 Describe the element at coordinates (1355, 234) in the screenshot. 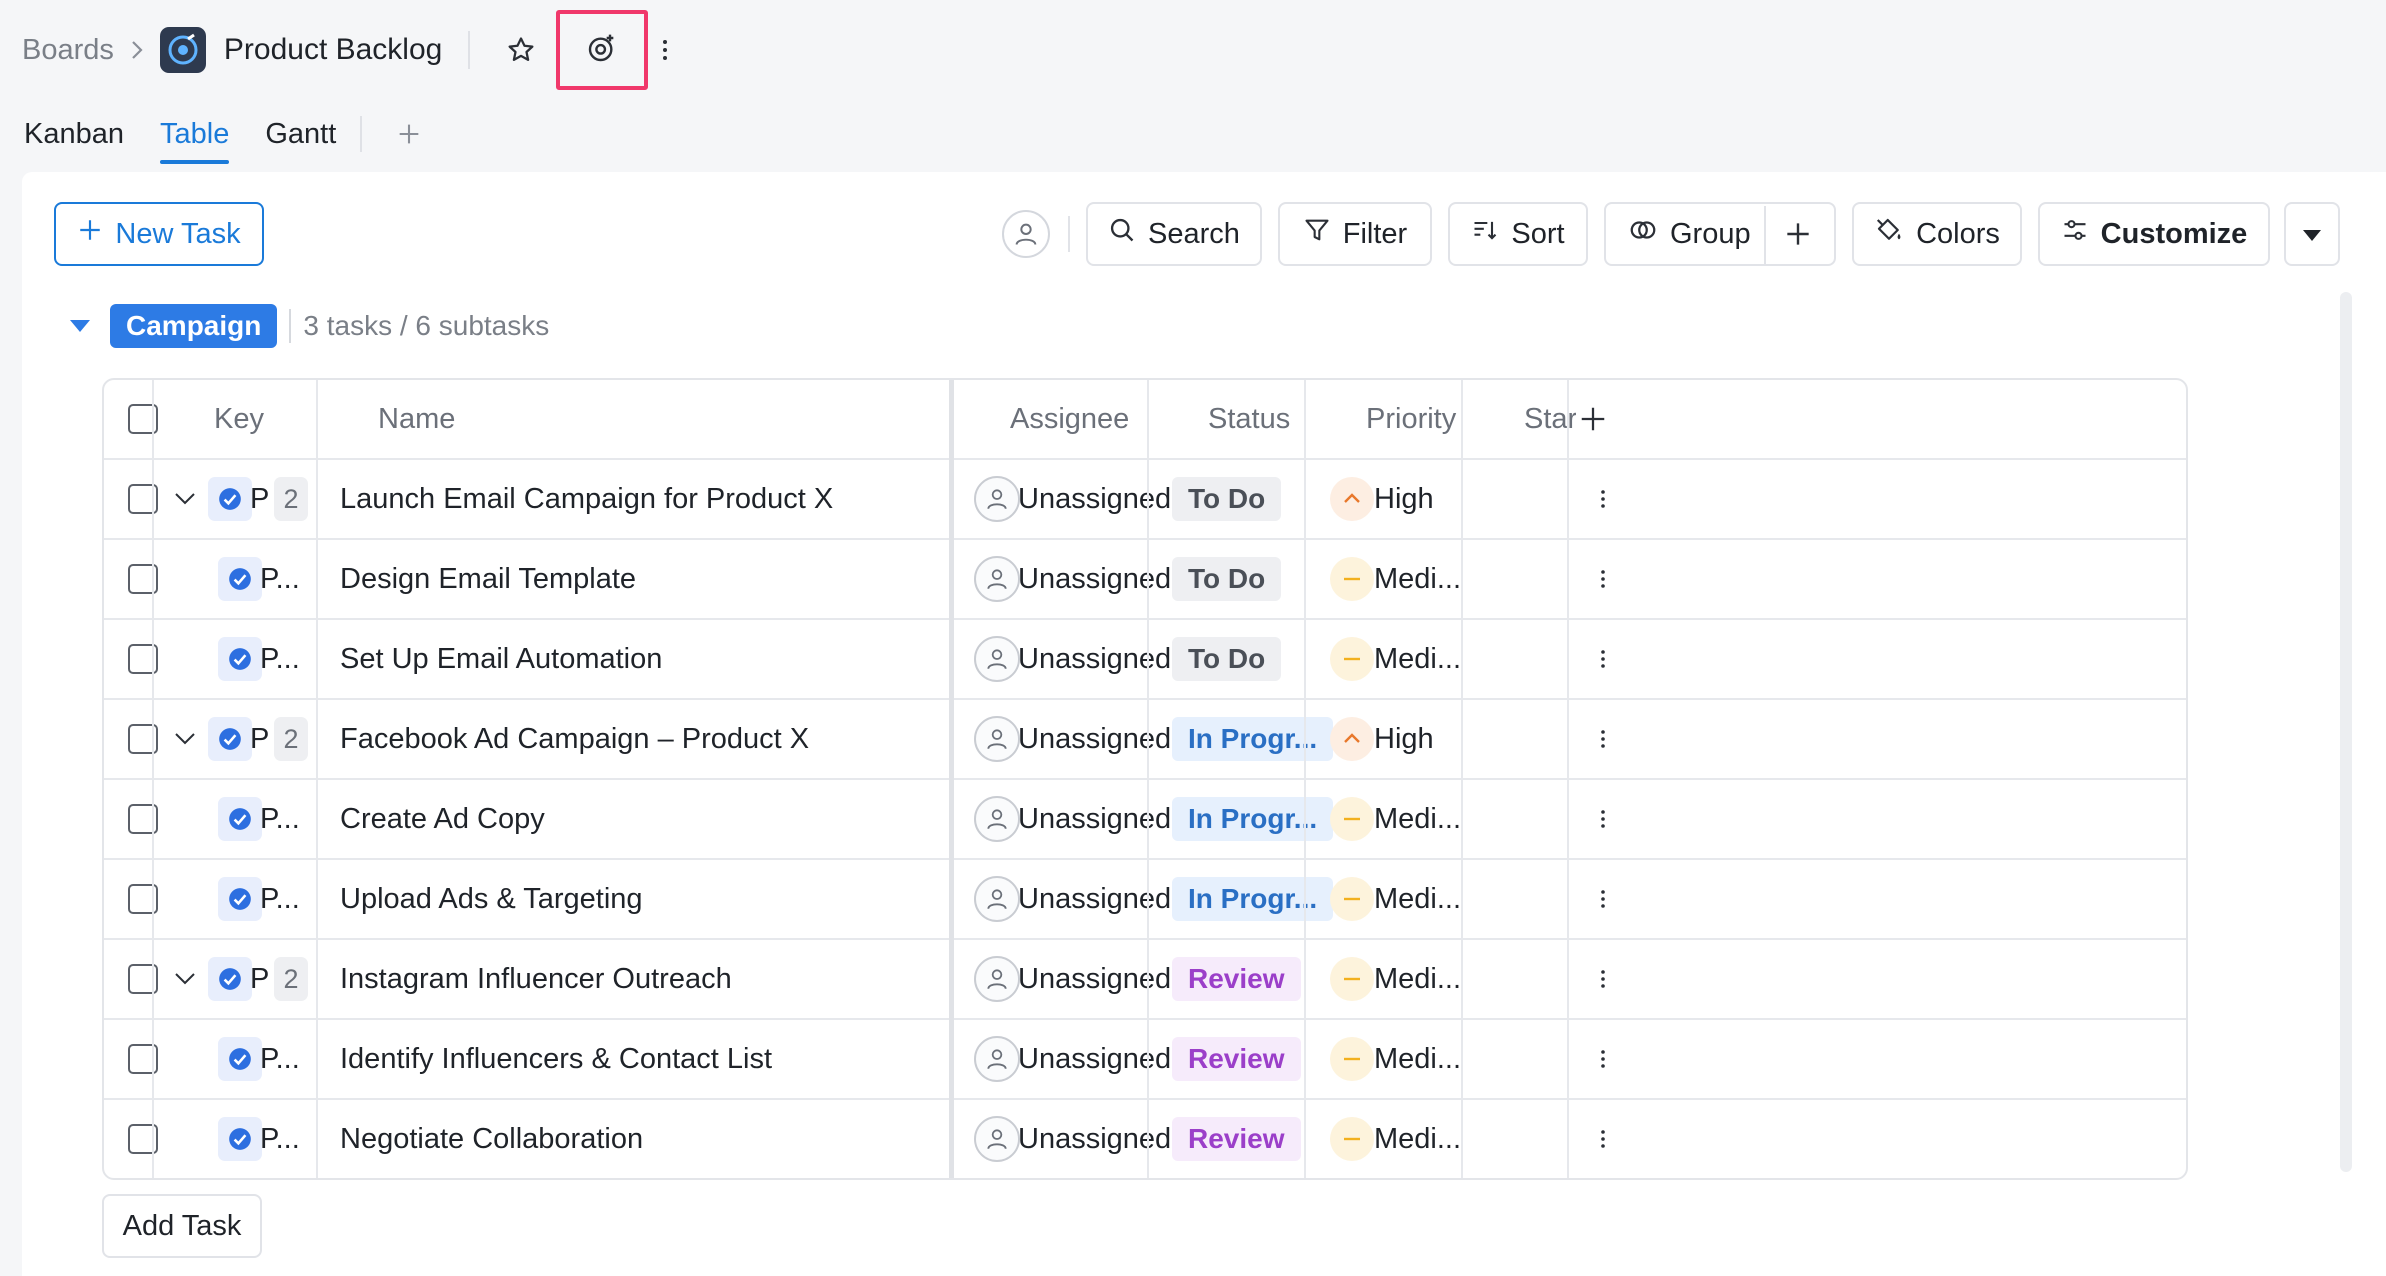

I see `filter-button: Filter` at that location.